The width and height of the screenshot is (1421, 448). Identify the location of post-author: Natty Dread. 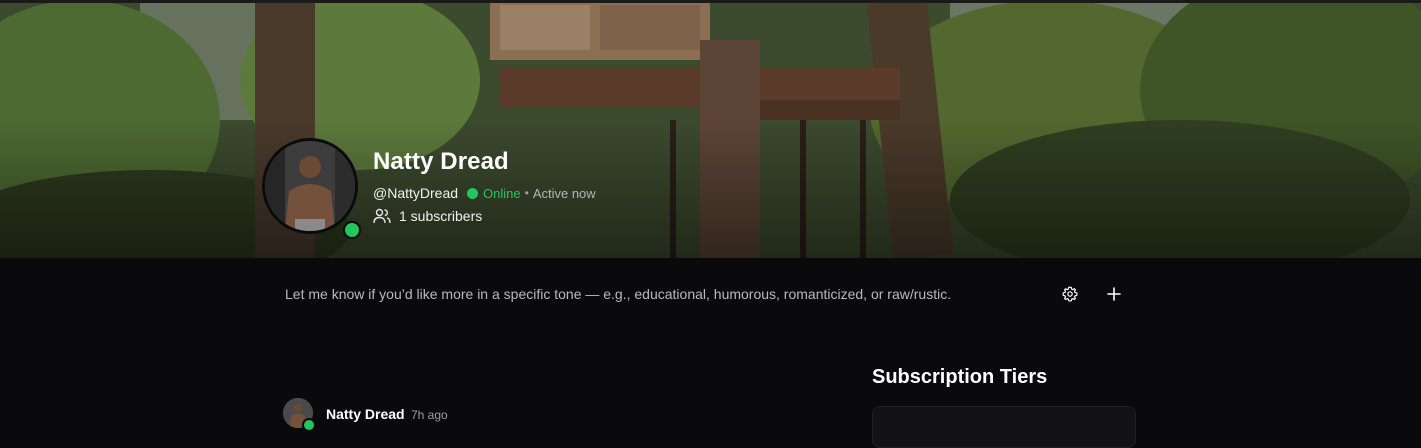
(365, 414).